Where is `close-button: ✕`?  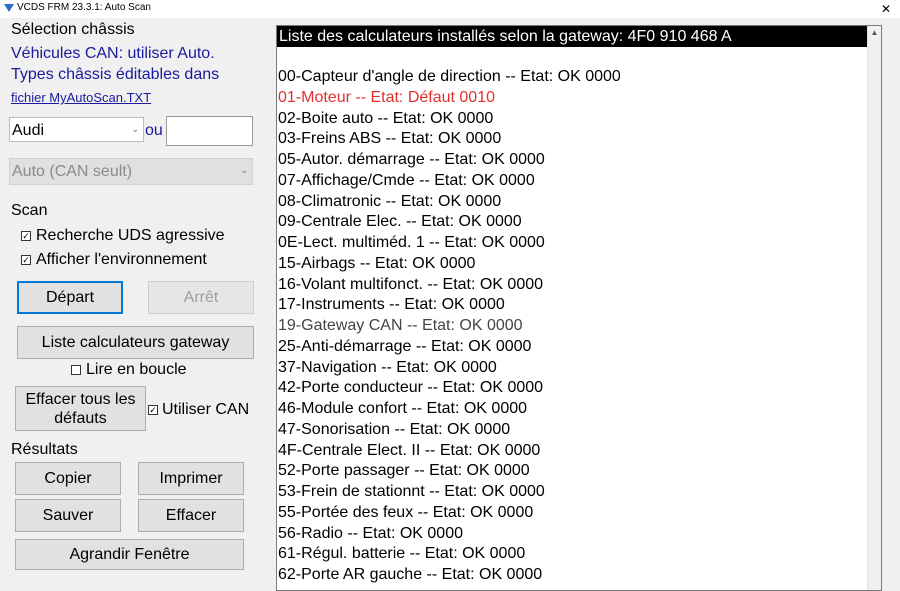
close-button: ✕ is located at coordinates (886, 9).